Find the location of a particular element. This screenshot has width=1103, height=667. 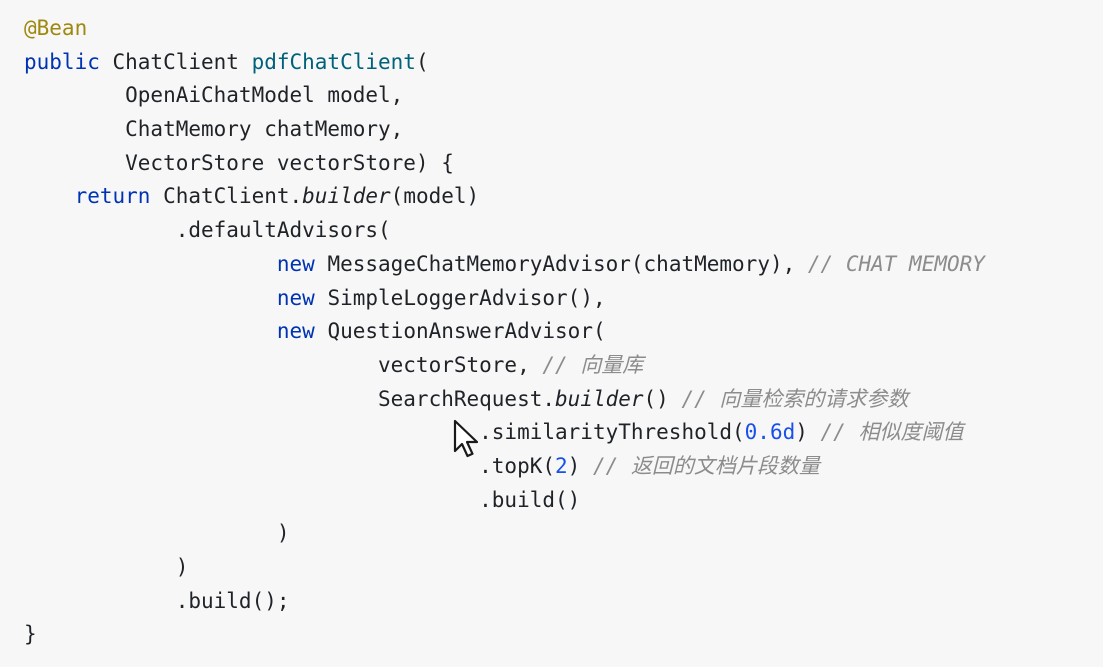

code-token: 2 is located at coordinates (561, 465).